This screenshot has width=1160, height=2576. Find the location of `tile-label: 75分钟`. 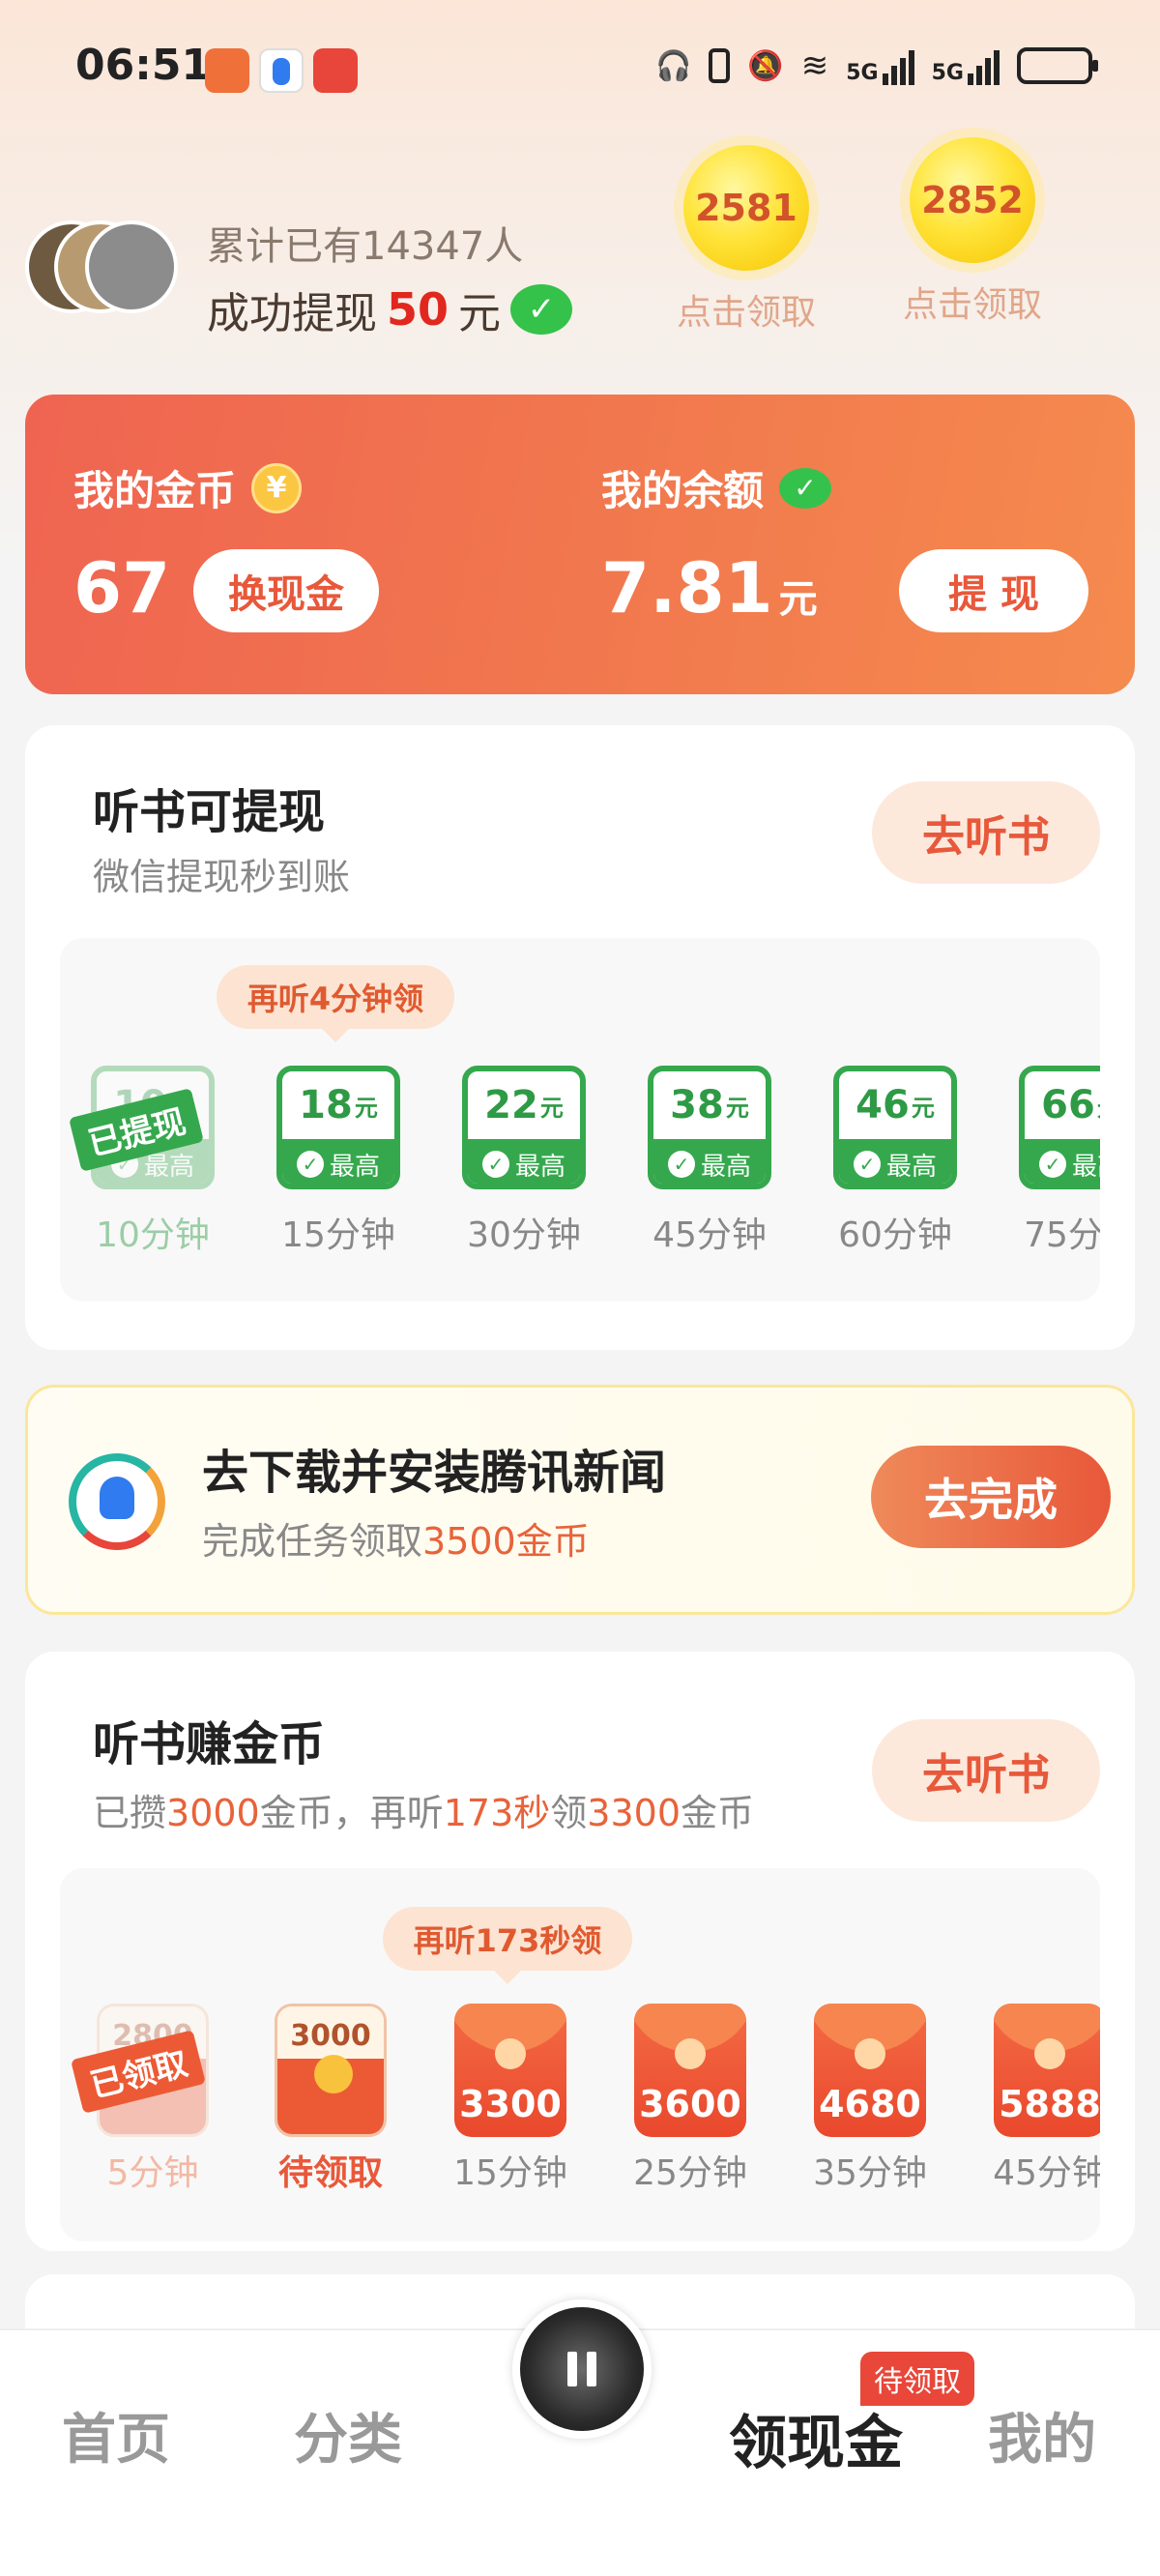

tile-label: 75分钟 is located at coordinates (1062, 1235).